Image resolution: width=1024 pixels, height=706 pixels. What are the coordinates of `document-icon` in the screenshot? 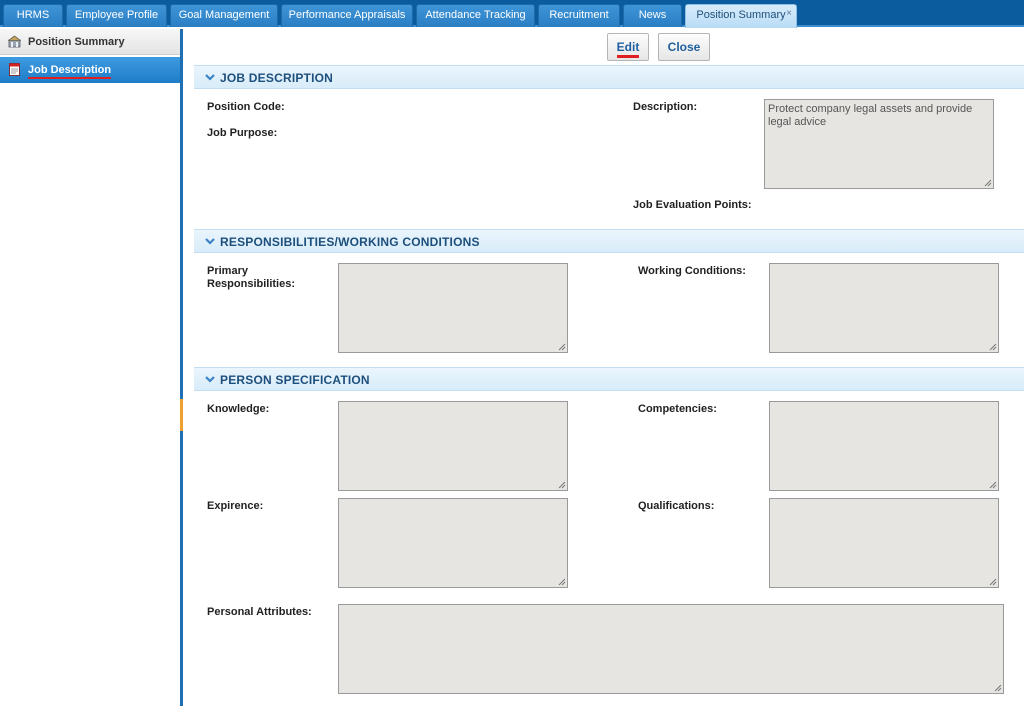 It's located at (14, 69).